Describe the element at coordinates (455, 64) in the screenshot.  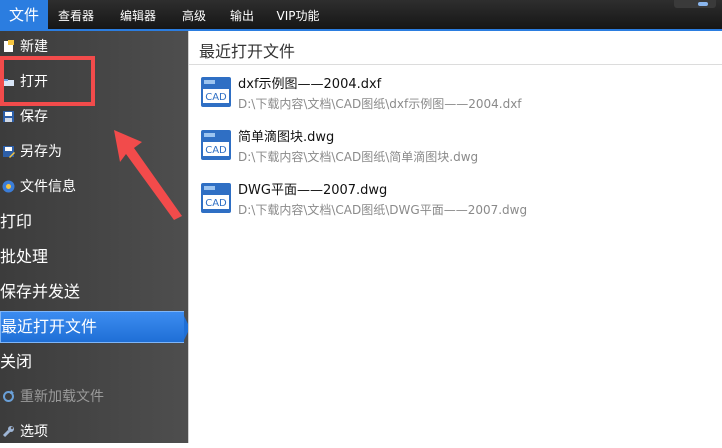
I see `divider` at that location.